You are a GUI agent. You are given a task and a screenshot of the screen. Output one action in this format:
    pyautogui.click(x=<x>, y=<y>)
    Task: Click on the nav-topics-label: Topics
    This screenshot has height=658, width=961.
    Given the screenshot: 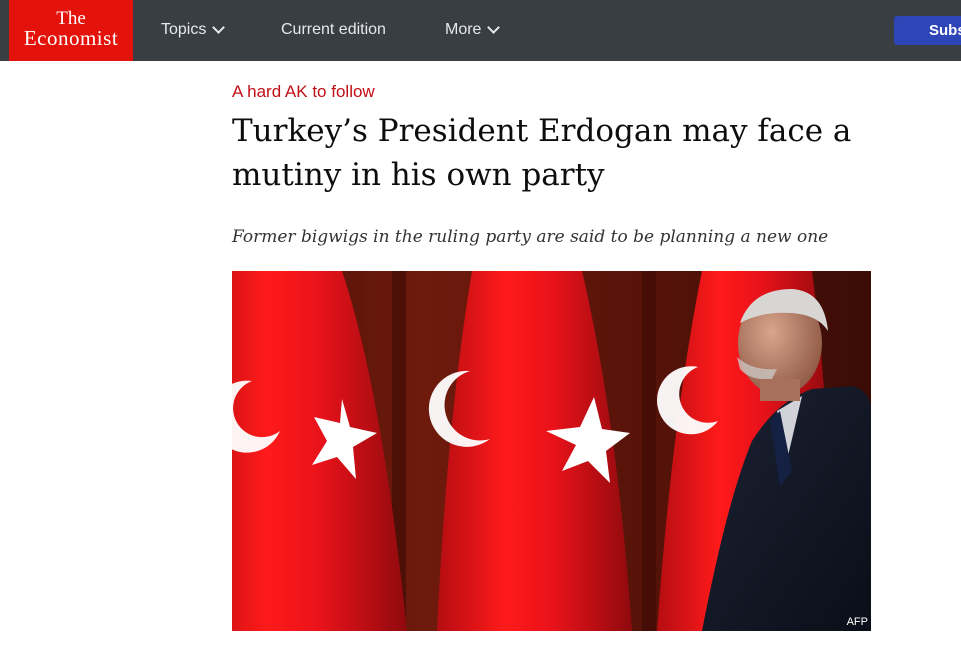 What is the action you would take?
    pyautogui.click(x=184, y=29)
    